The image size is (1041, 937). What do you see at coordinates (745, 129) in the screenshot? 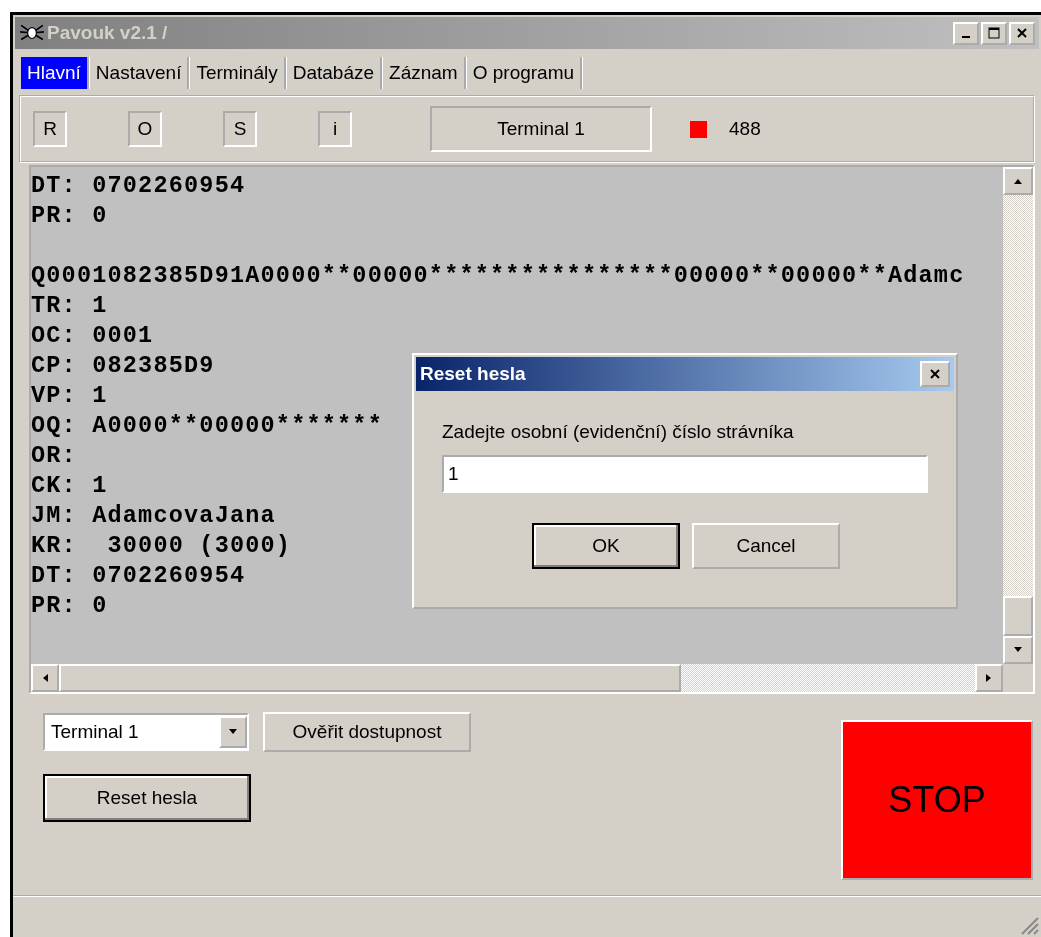
I see `counter-text: 488` at bounding box center [745, 129].